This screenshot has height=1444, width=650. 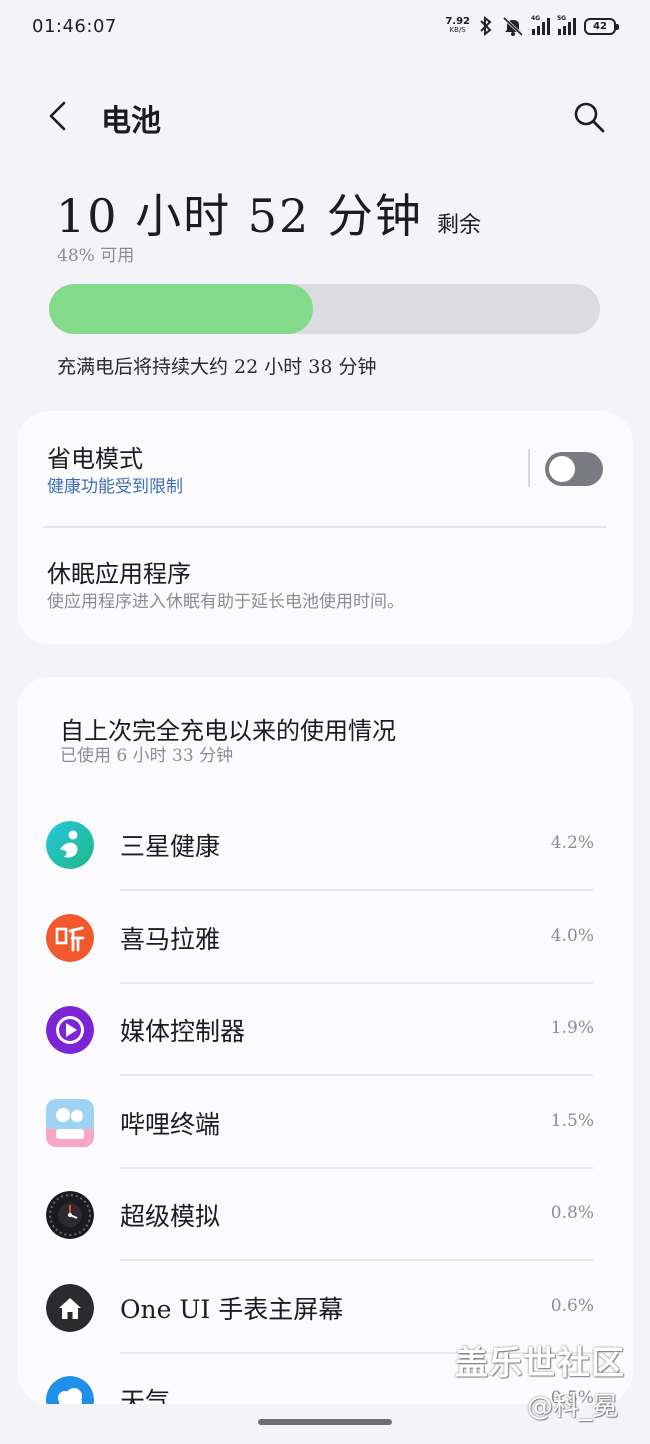 What do you see at coordinates (325, 1123) in the screenshot?
I see `app-usage-row: 哔哩终端 1.5%` at bounding box center [325, 1123].